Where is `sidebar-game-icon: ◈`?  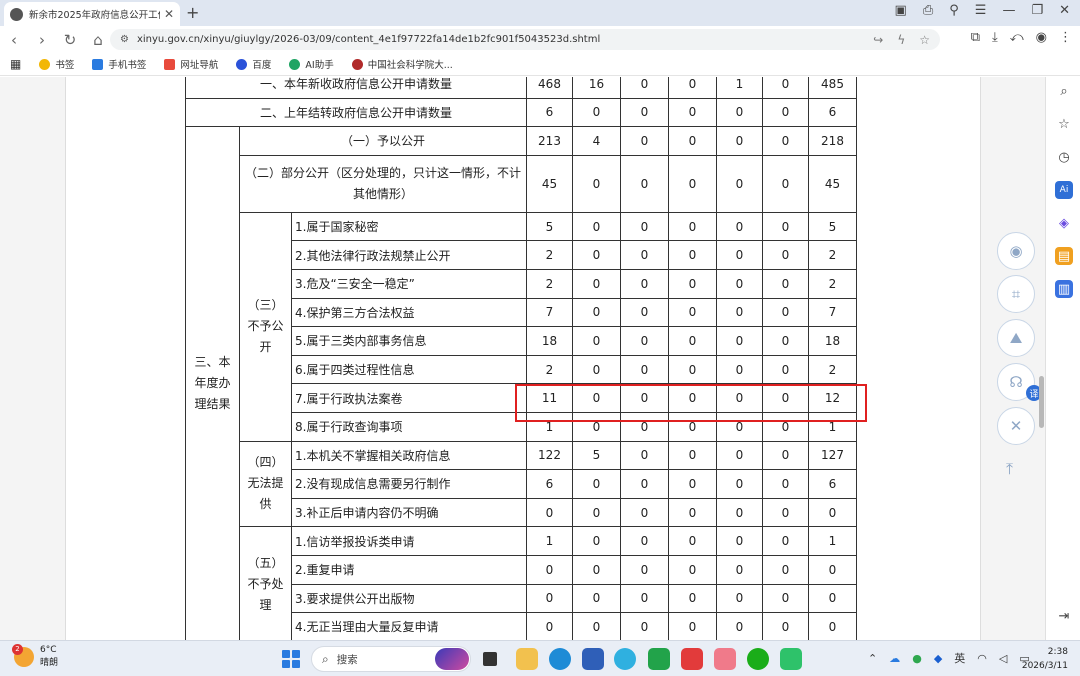 sidebar-game-icon: ◈ is located at coordinates (1064, 223).